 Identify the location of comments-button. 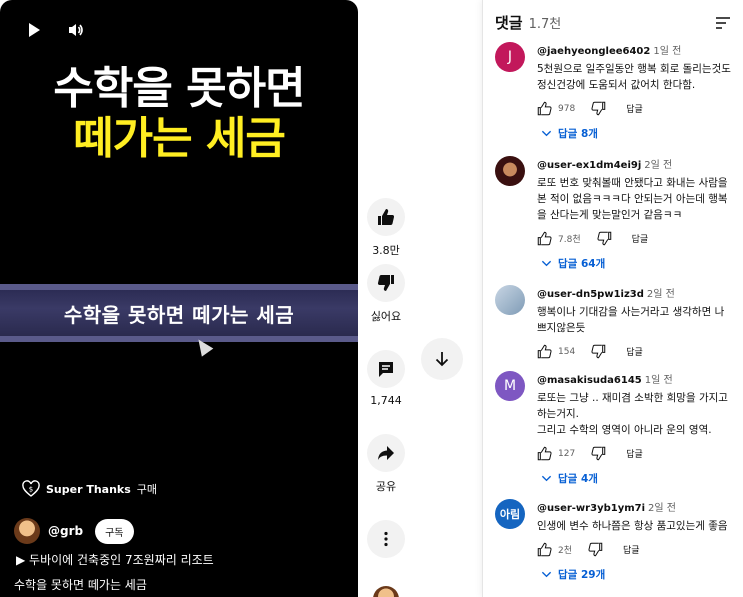
(386, 369).